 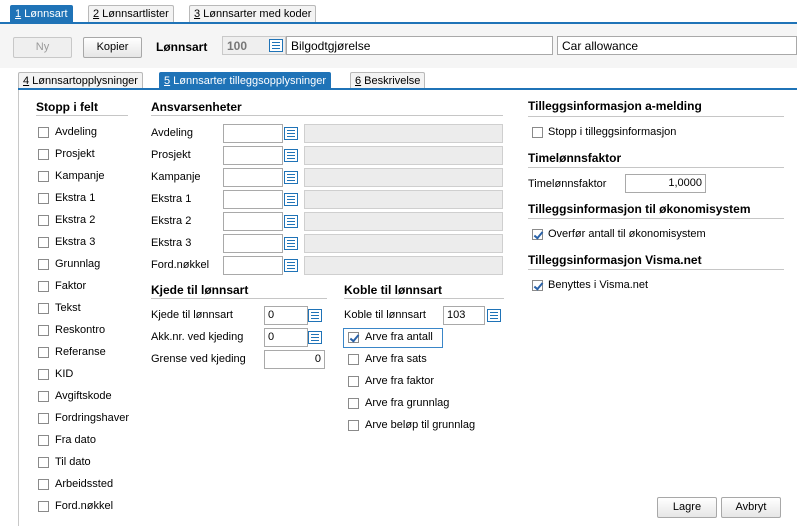 What do you see at coordinates (537, 285) in the screenshot?
I see `benyttes-checkbox` at bounding box center [537, 285].